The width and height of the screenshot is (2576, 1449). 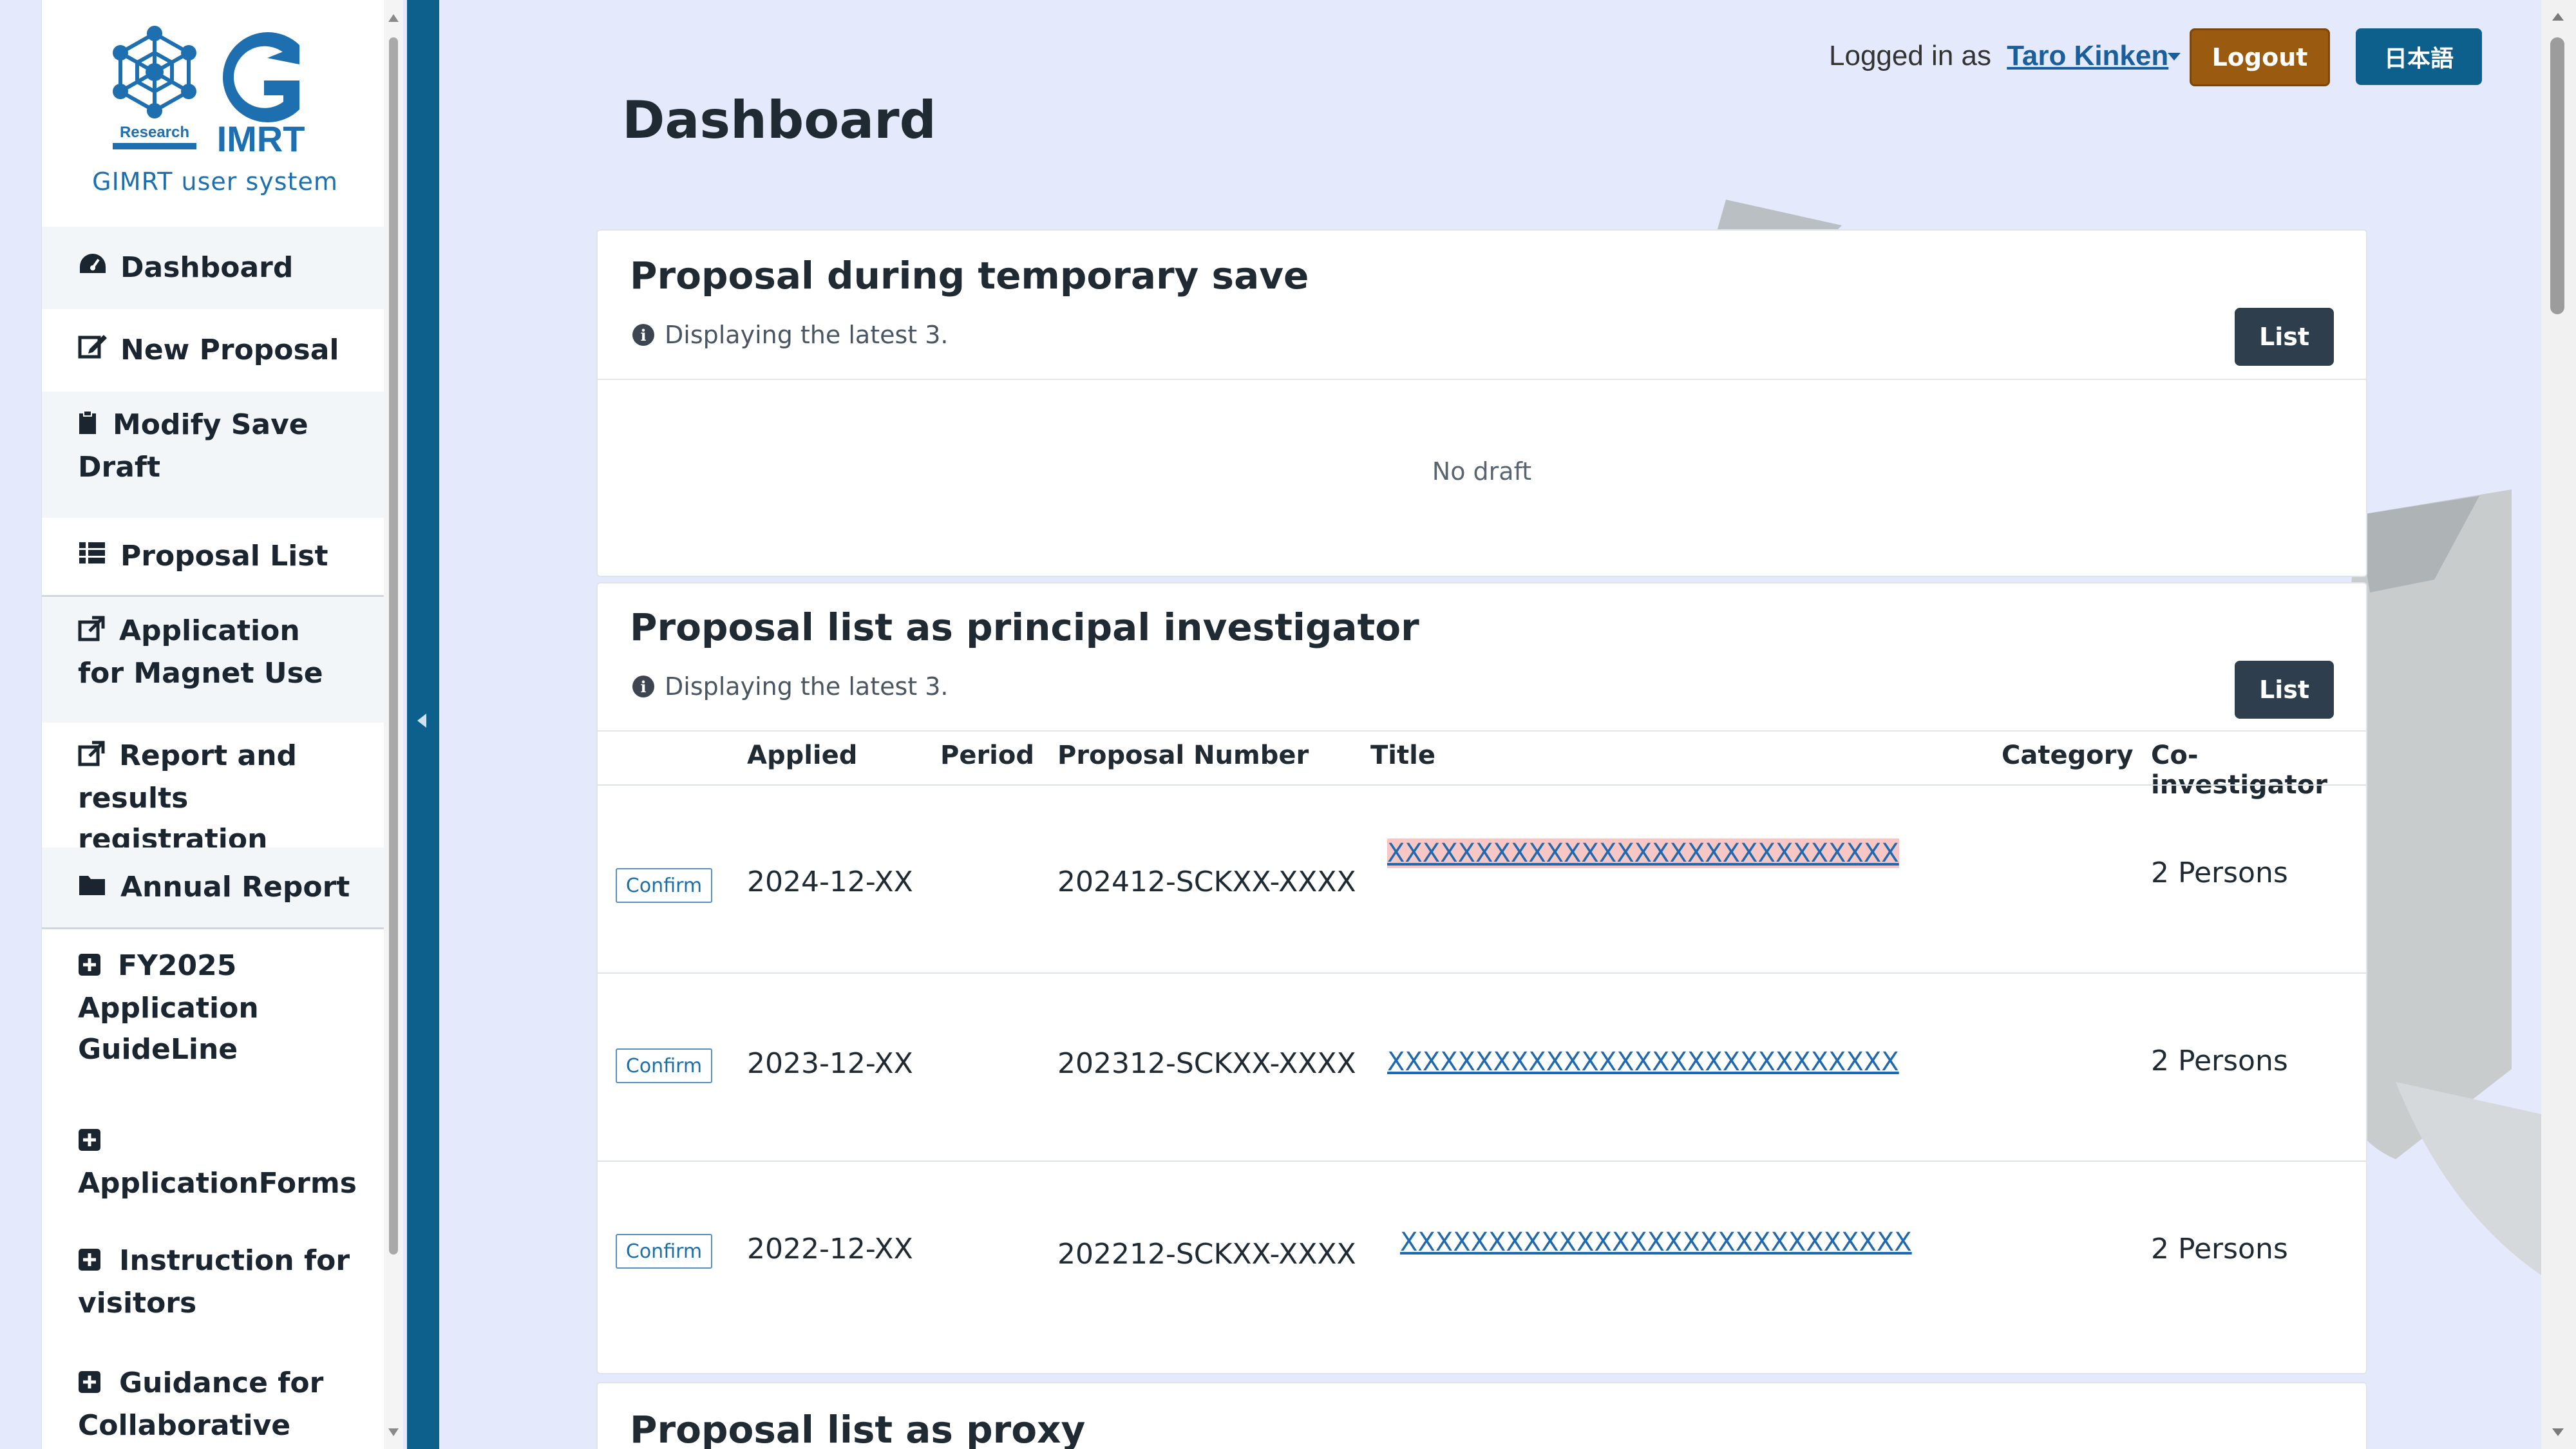 I want to click on sidebar-collapse-bar, so click(x=423, y=724).